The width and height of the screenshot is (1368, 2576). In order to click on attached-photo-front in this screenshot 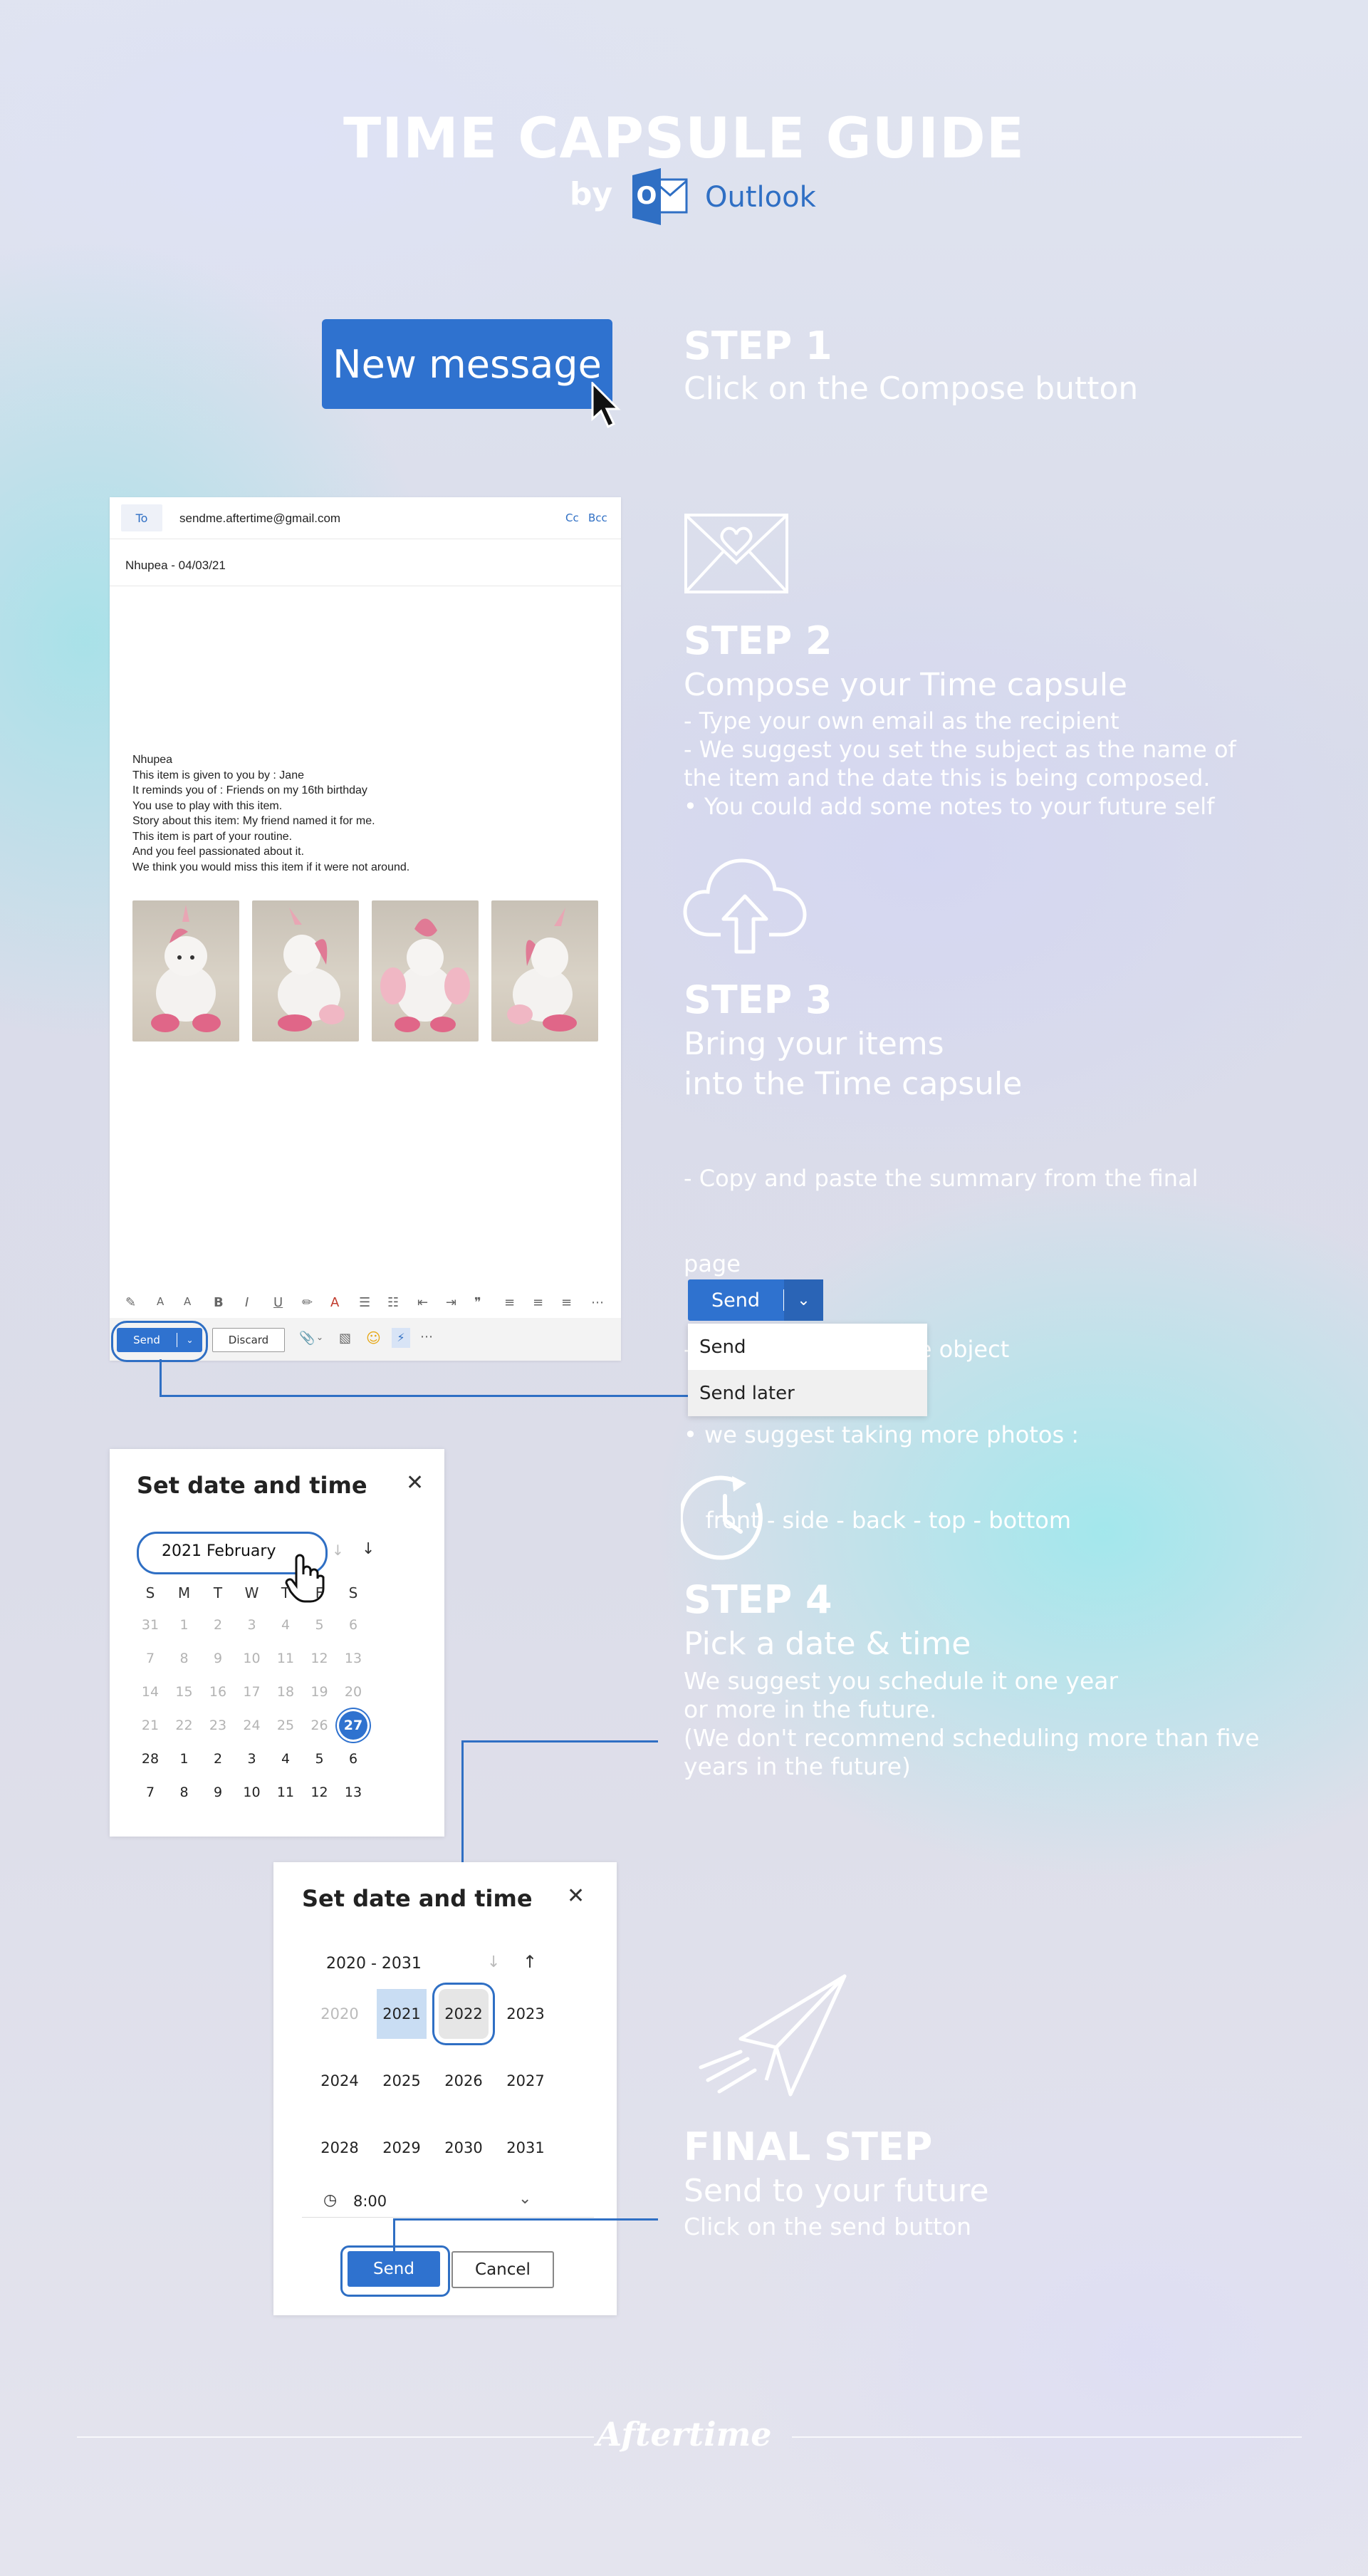, I will do `click(185, 971)`.